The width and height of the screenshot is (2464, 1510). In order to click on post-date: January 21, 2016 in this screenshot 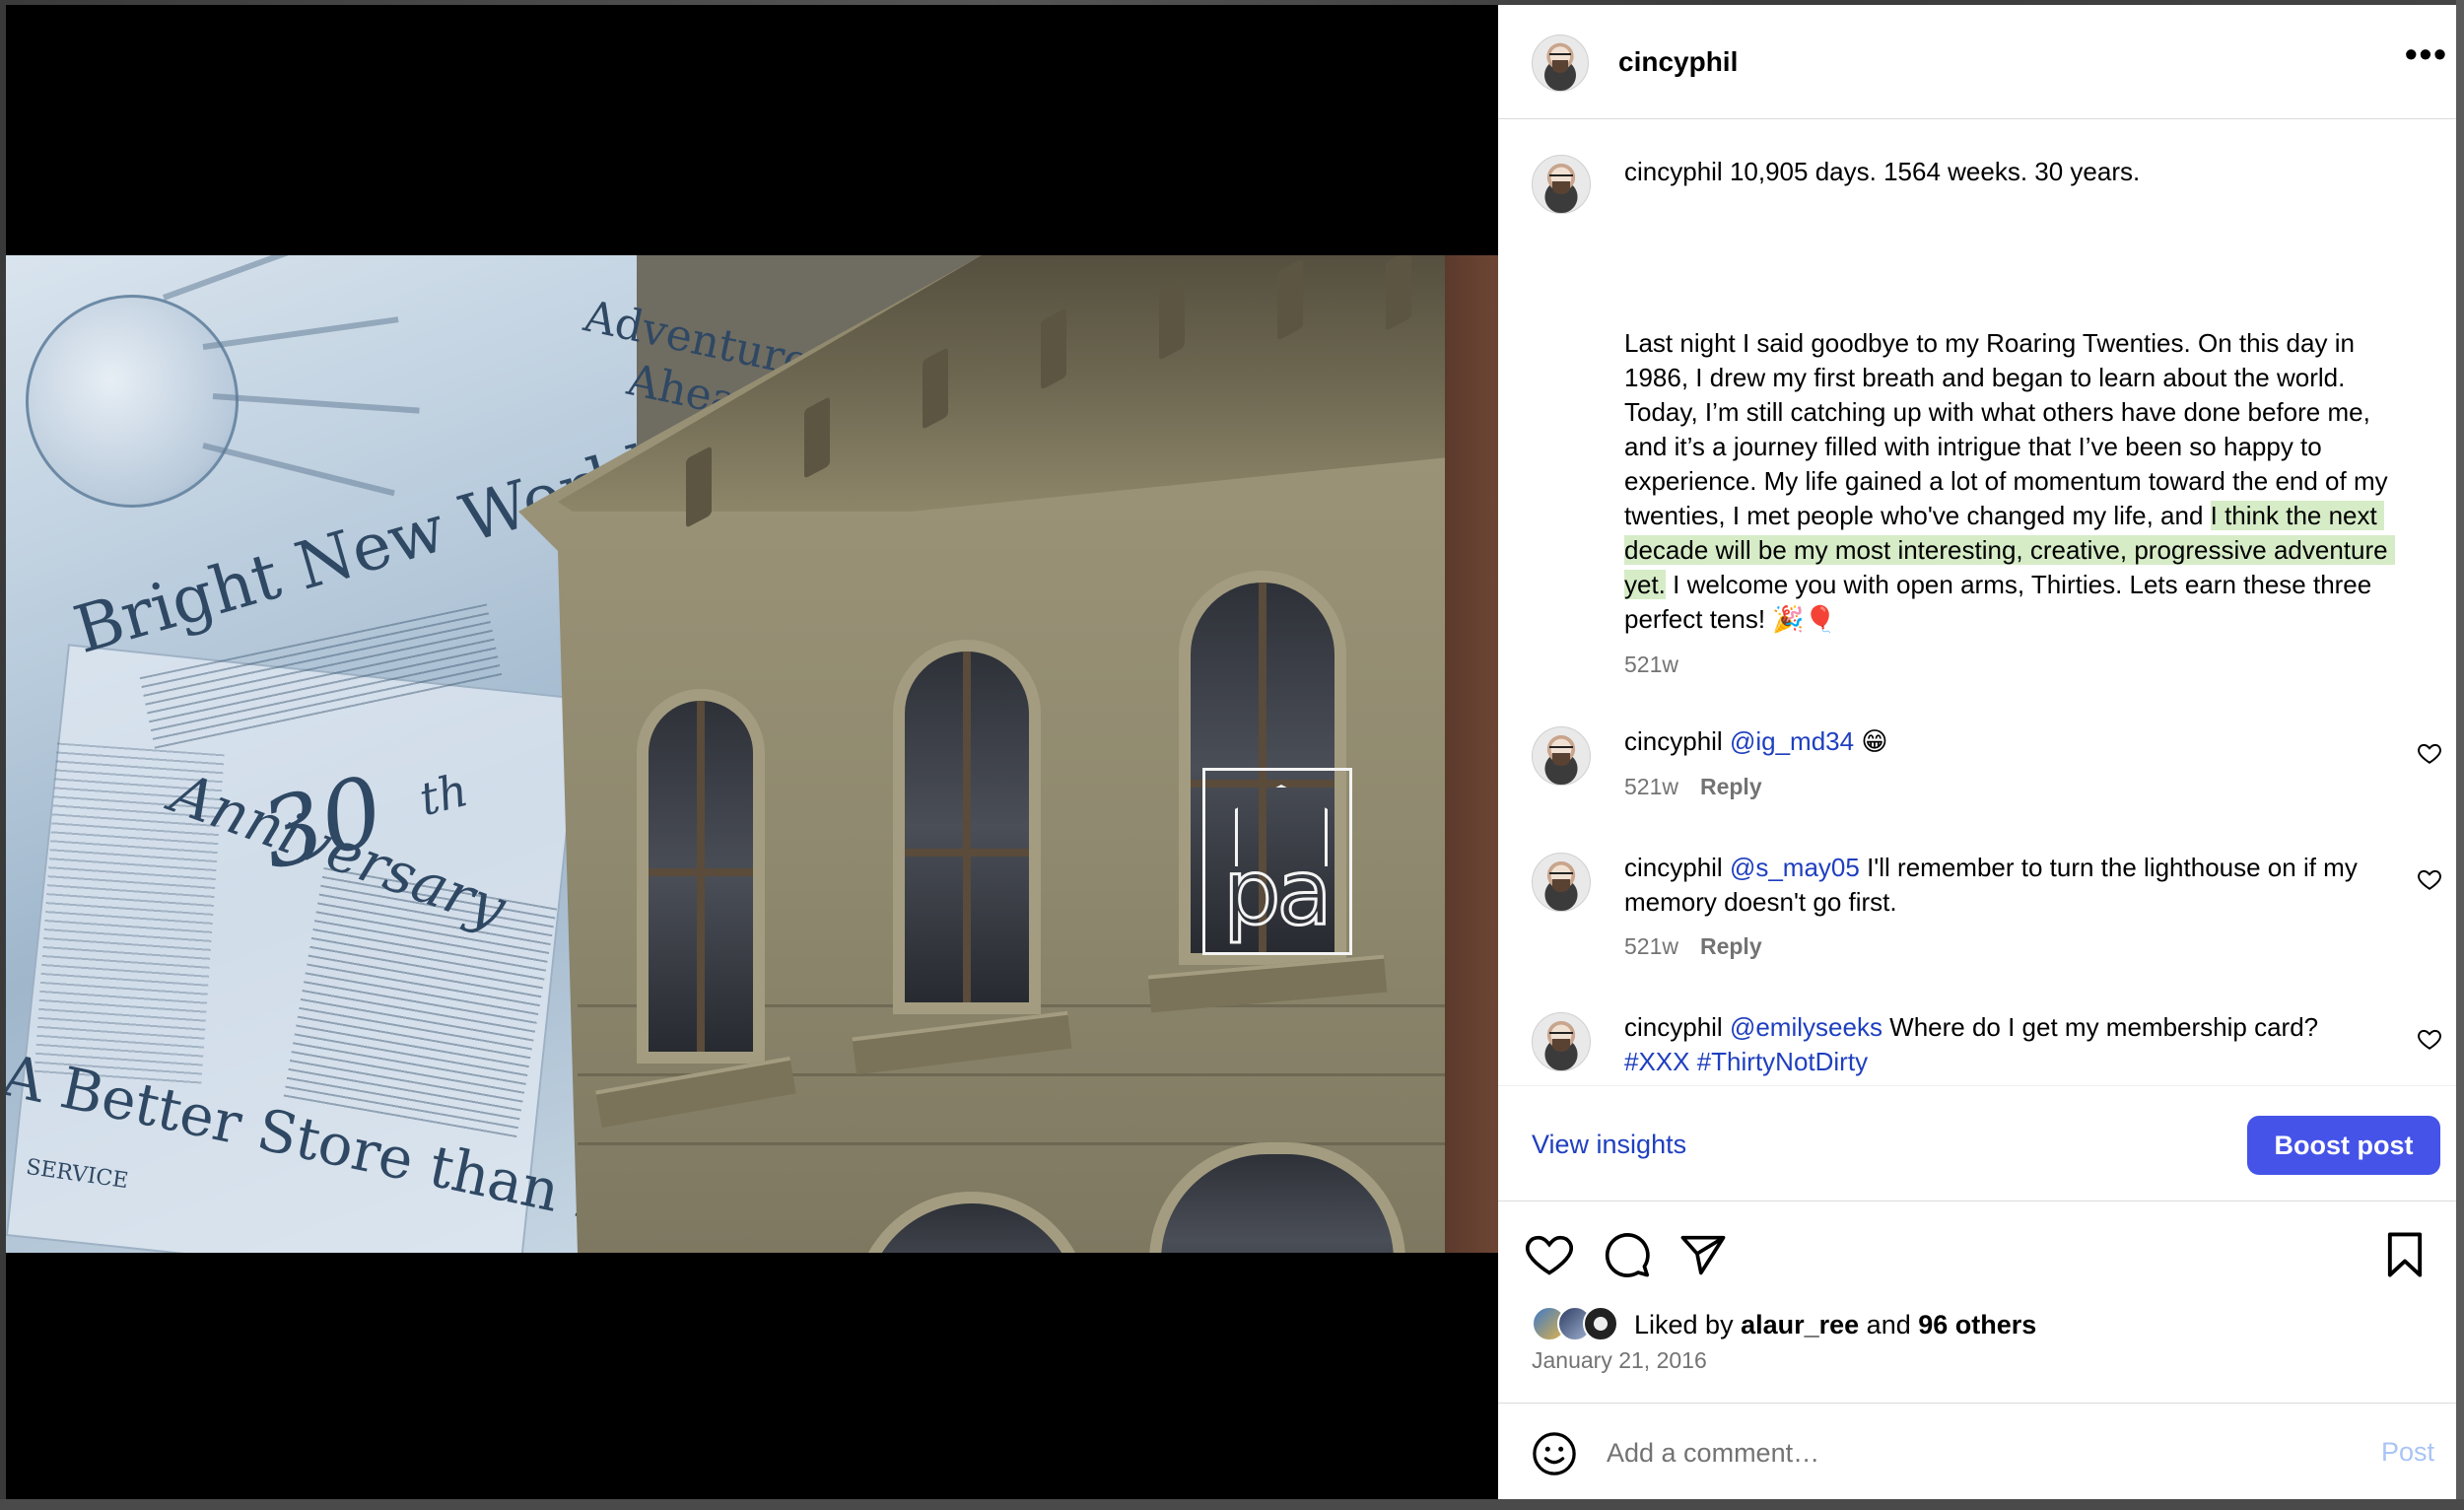, I will do `click(1619, 1360)`.